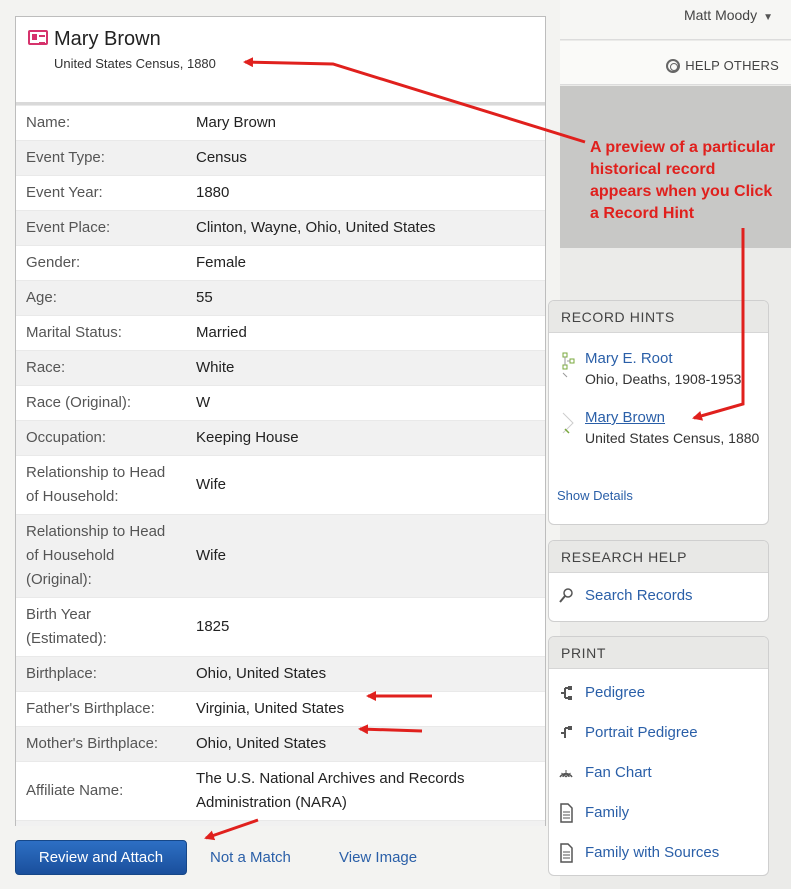 The height and width of the screenshot is (889, 791). I want to click on record-field-row: Age: 55, so click(280, 298).